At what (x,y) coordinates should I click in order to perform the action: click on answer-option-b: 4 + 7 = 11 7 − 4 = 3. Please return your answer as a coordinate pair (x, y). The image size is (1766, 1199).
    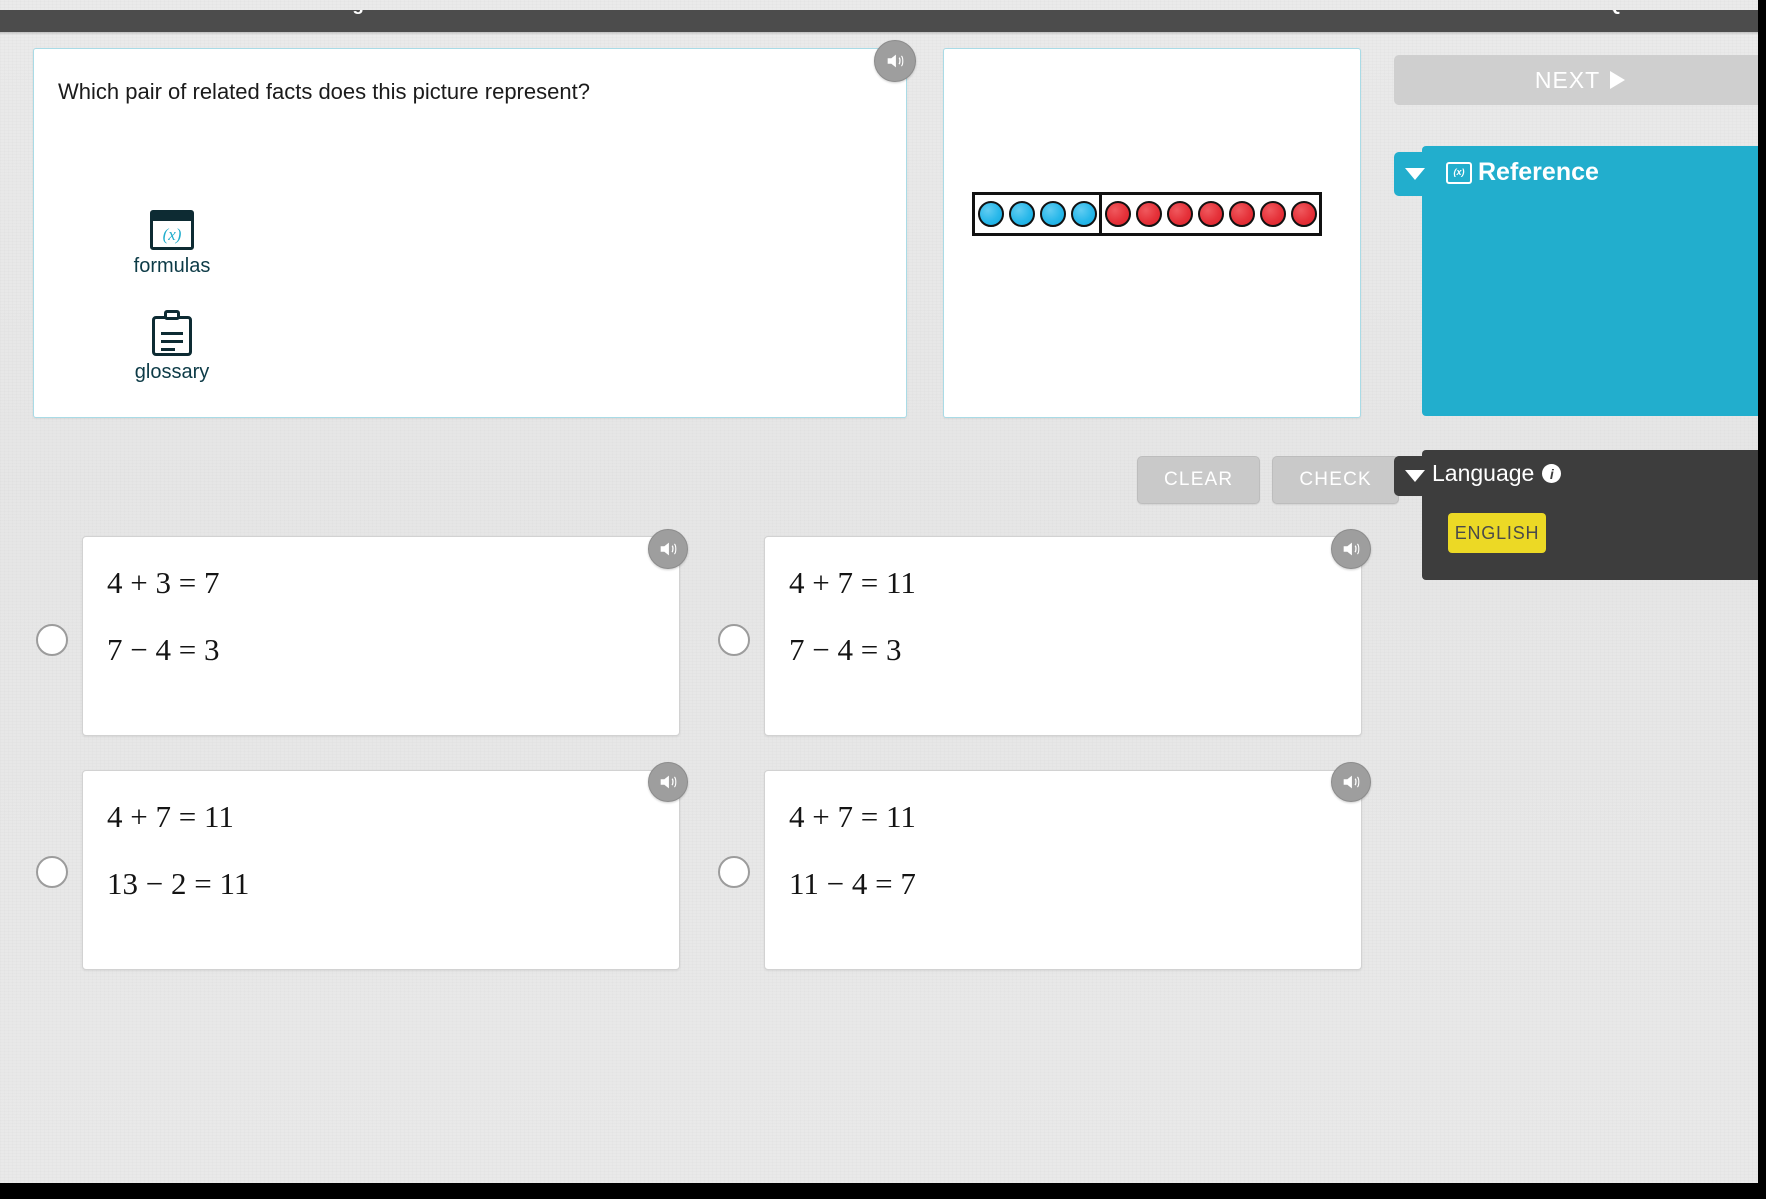
    Looking at the image, I should click on (1063, 636).